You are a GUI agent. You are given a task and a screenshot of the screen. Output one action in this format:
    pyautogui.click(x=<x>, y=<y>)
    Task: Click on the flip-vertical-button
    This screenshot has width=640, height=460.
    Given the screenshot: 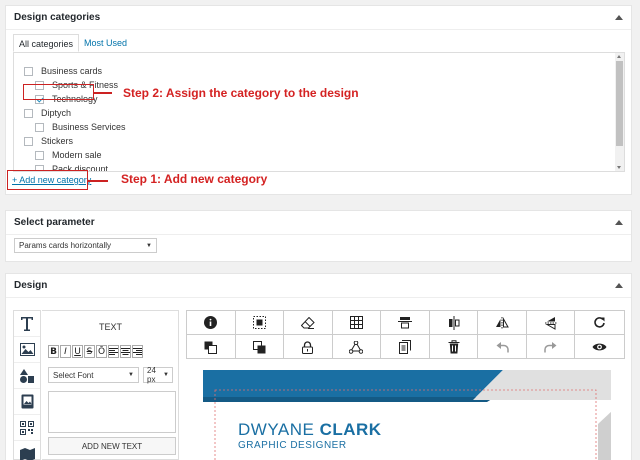 What is the action you would take?
    pyautogui.click(x=551, y=323)
    